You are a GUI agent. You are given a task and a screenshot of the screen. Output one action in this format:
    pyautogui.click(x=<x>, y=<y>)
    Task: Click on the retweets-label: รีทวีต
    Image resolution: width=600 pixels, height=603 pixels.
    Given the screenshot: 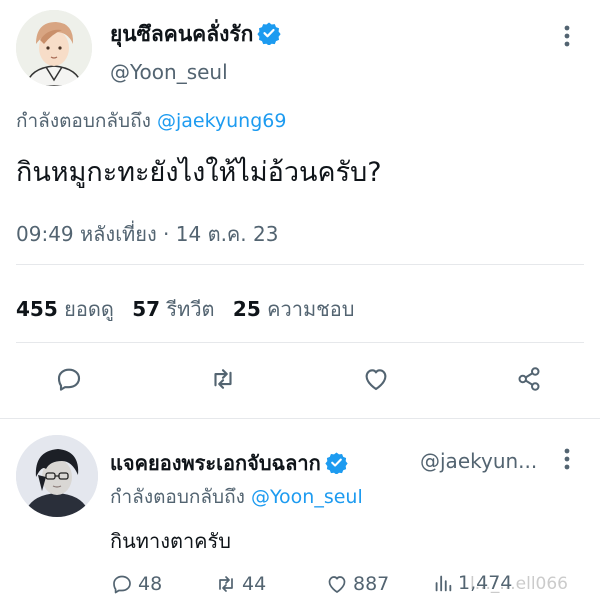 What is the action you would take?
    pyautogui.click(x=190, y=309)
    